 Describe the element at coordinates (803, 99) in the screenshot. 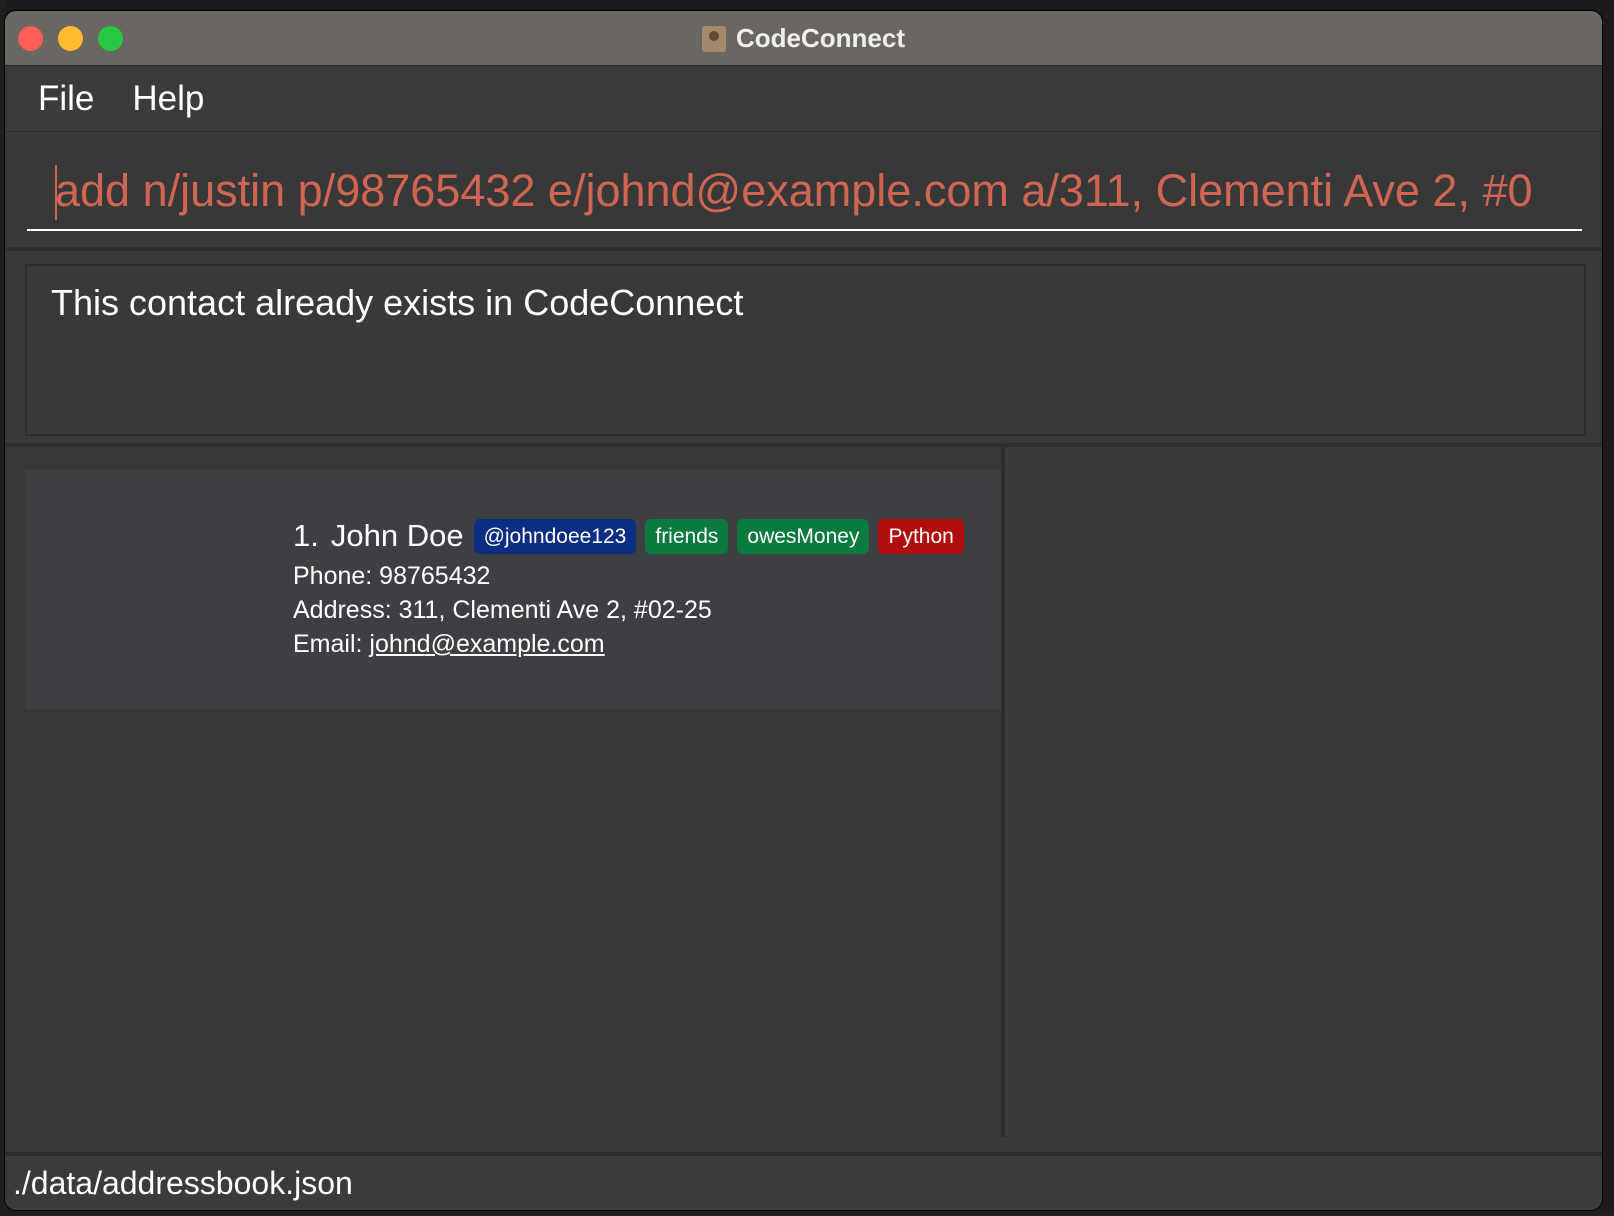

I see `menu-bar: File Help` at that location.